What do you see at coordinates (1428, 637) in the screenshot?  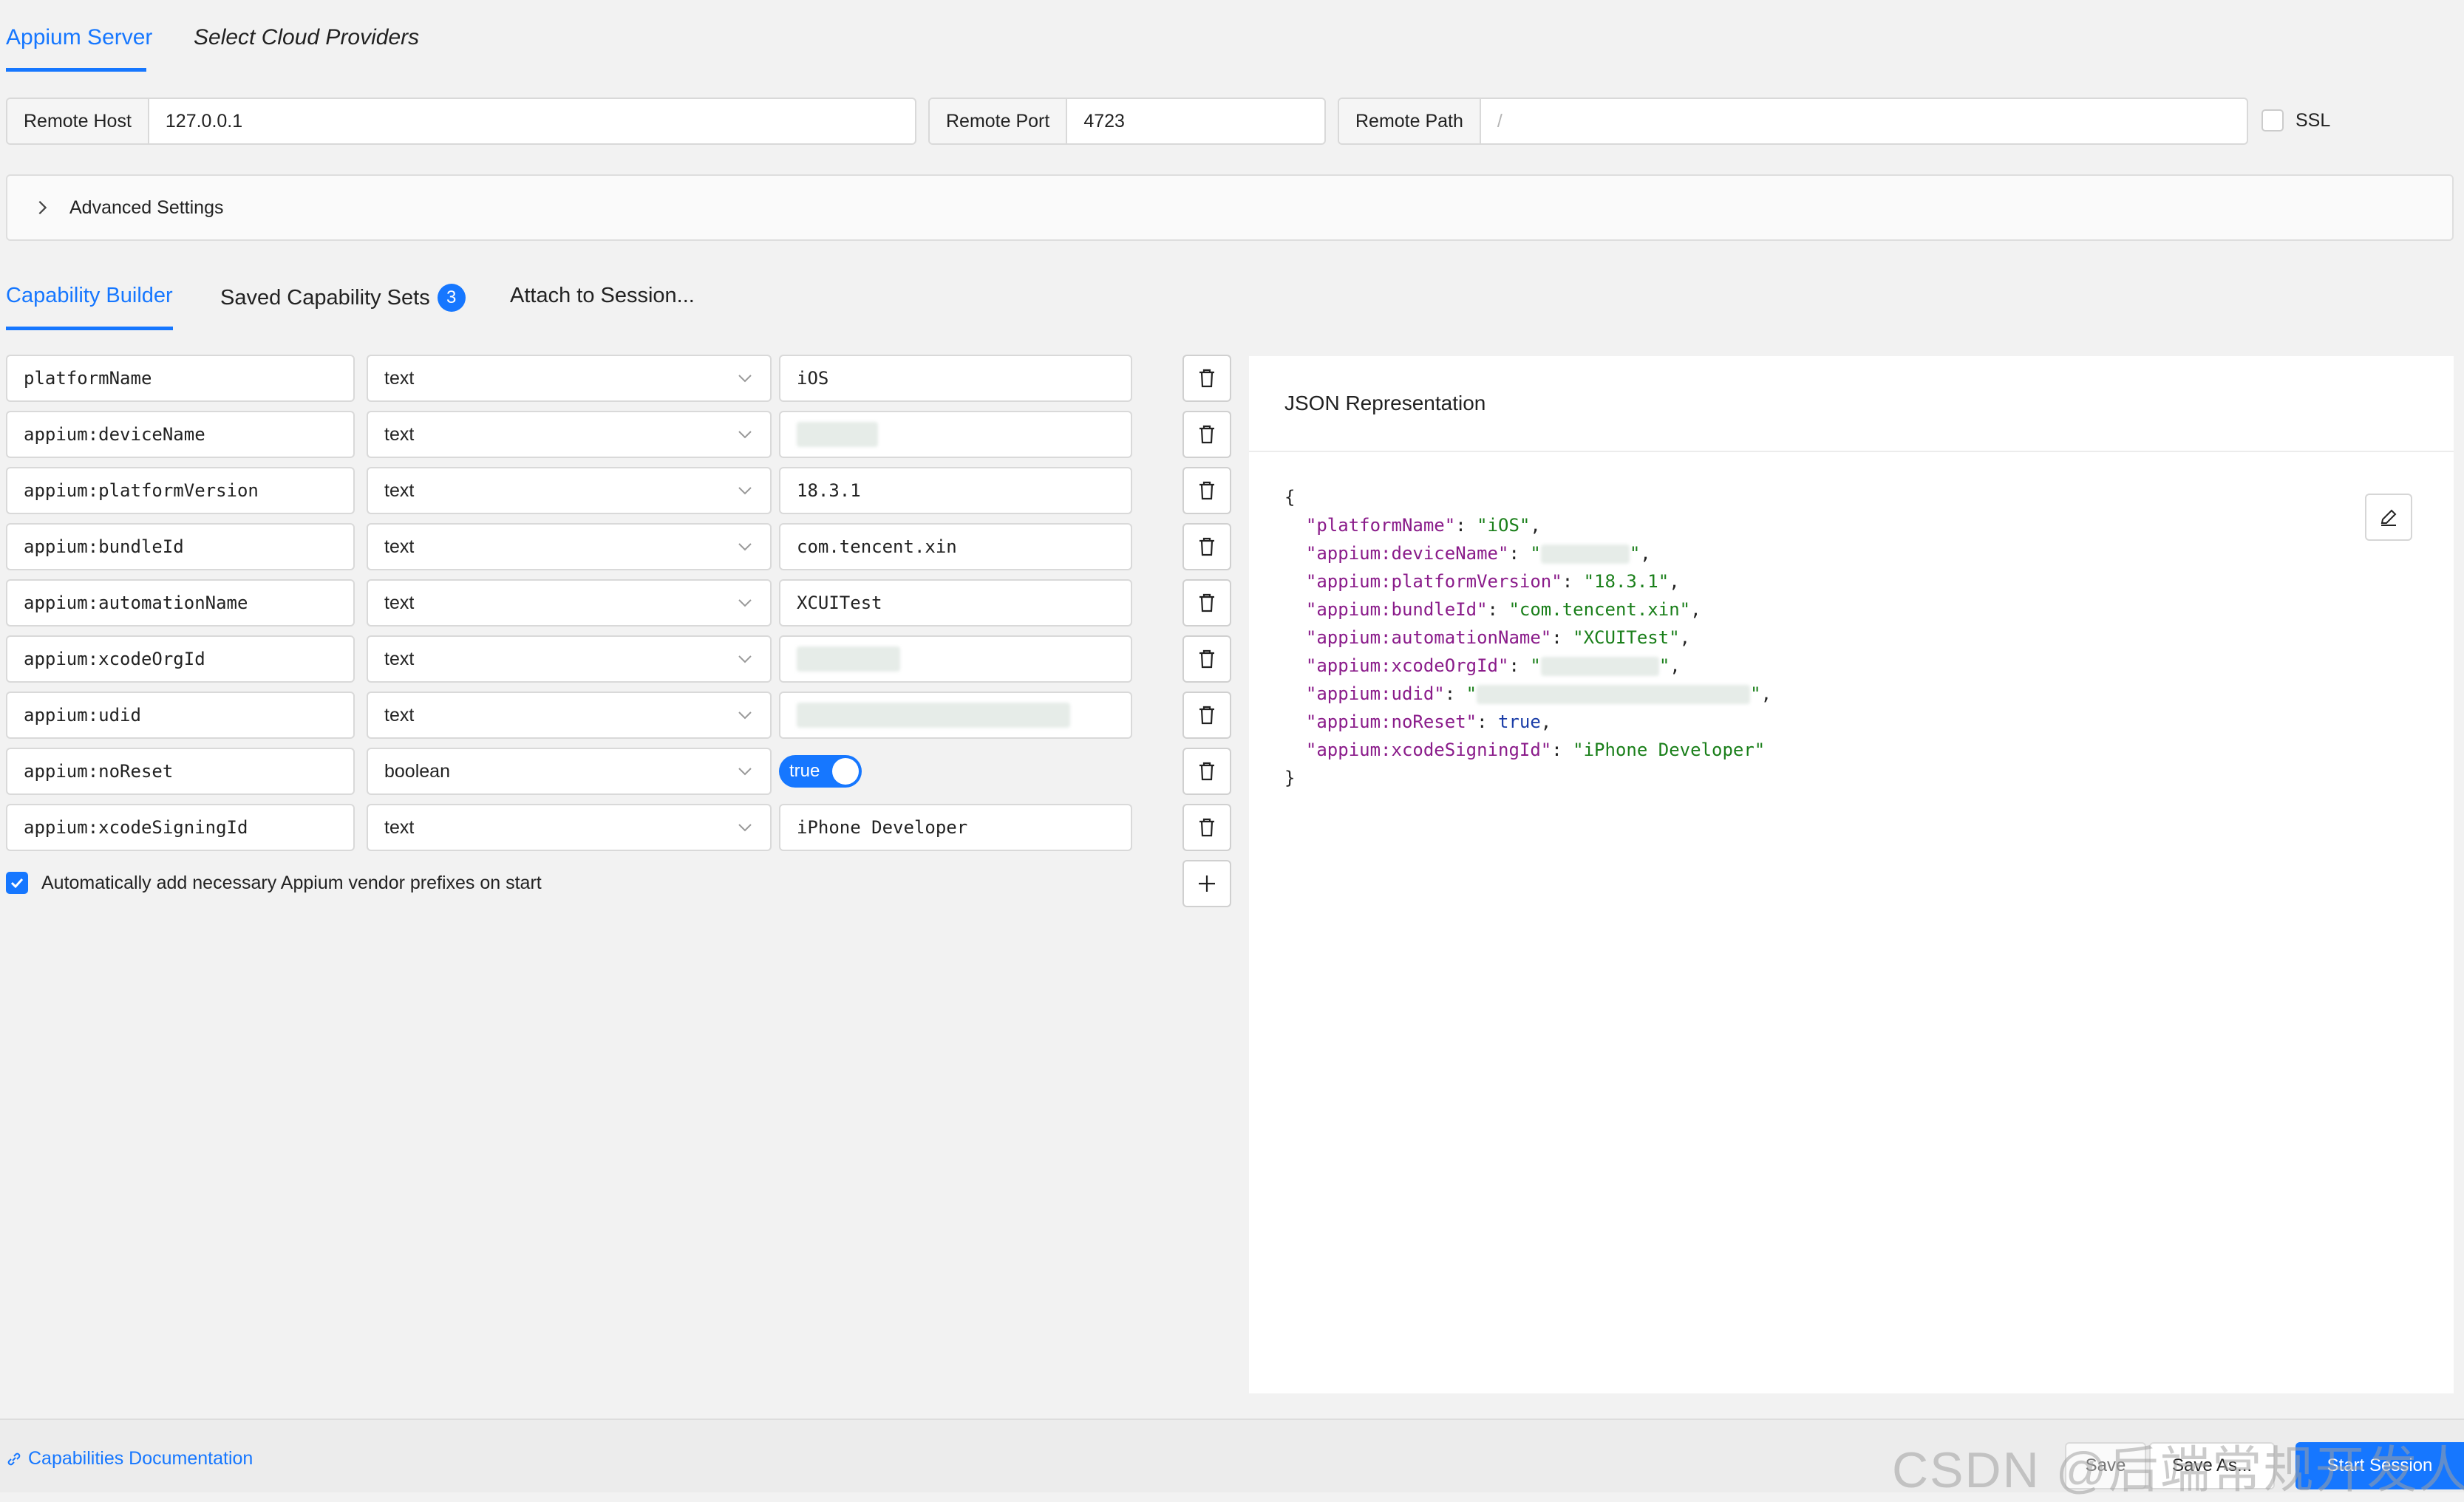 I see `json-key: "appium:automationName"` at bounding box center [1428, 637].